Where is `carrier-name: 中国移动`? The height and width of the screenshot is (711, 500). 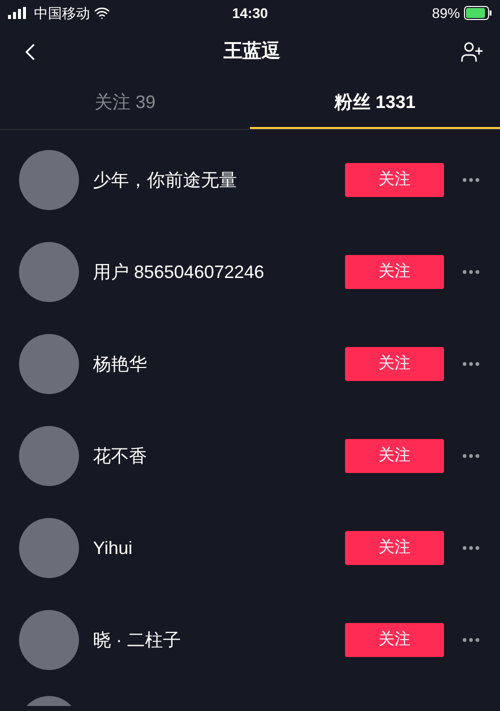 carrier-name: 中国移动 is located at coordinates (62, 13).